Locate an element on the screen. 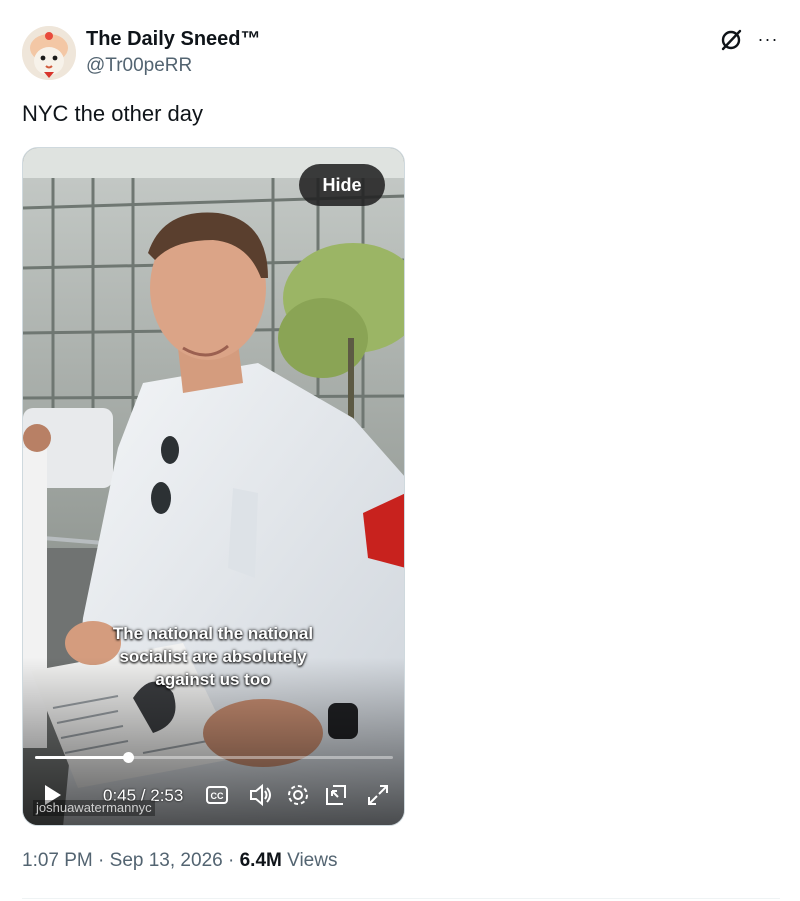 Image resolution: width=800 pixels, height=901 pixels. author-display-name: The Daily Sneed™ is located at coordinates (173, 39).